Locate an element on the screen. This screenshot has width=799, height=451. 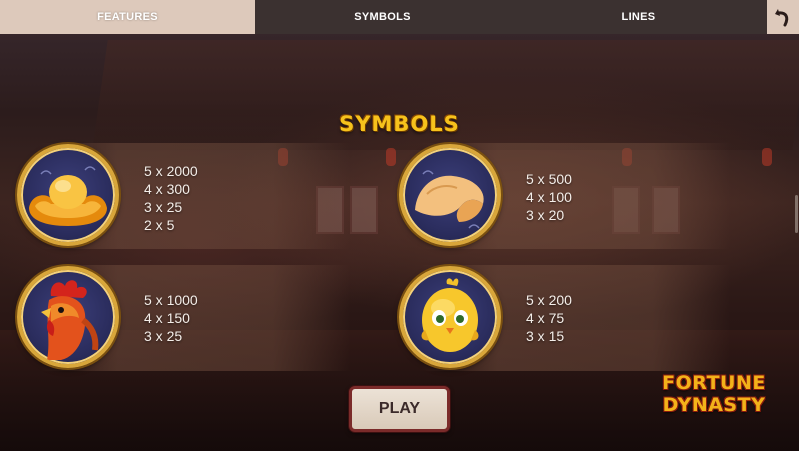
payout-line: 5 x 200 is located at coordinates (549, 300).